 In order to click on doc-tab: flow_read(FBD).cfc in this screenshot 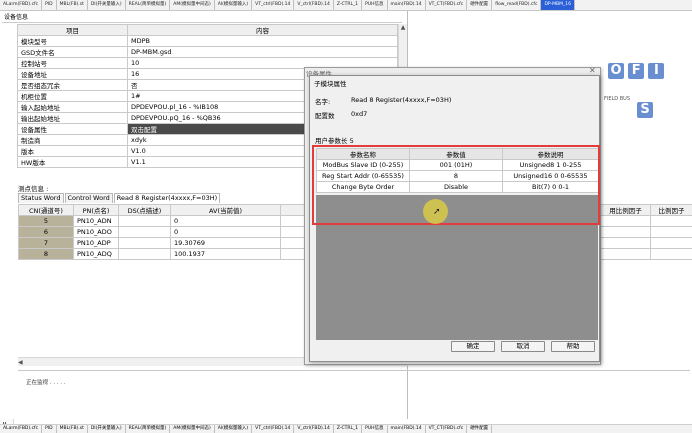, I will do `click(517, 5)`.